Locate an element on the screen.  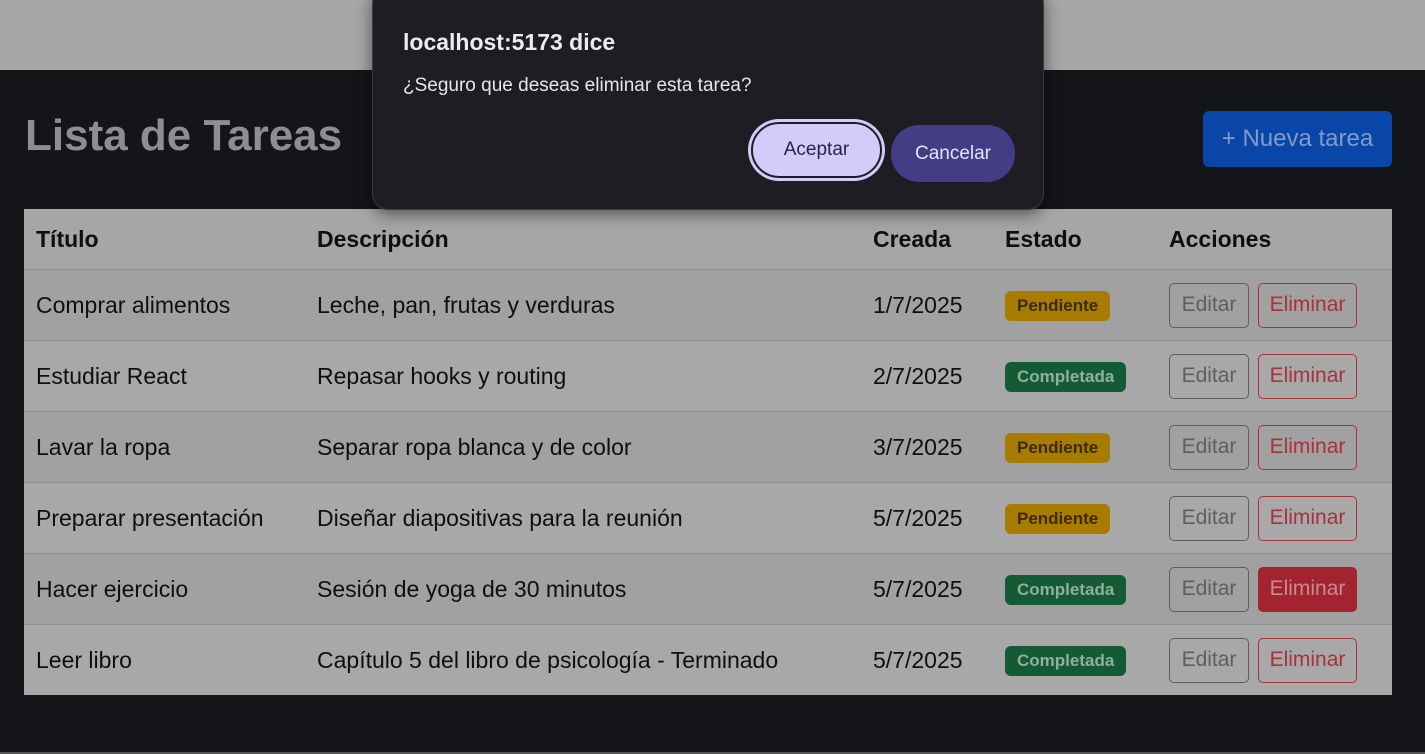
task-created-cell: 3/7/2025 is located at coordinates (918, 446).